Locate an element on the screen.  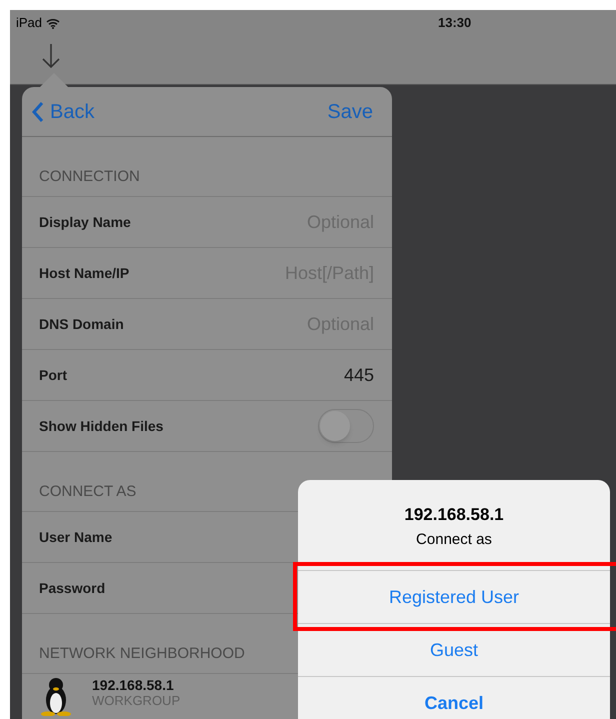
back-button: Back is located at coordinates (63, 111).